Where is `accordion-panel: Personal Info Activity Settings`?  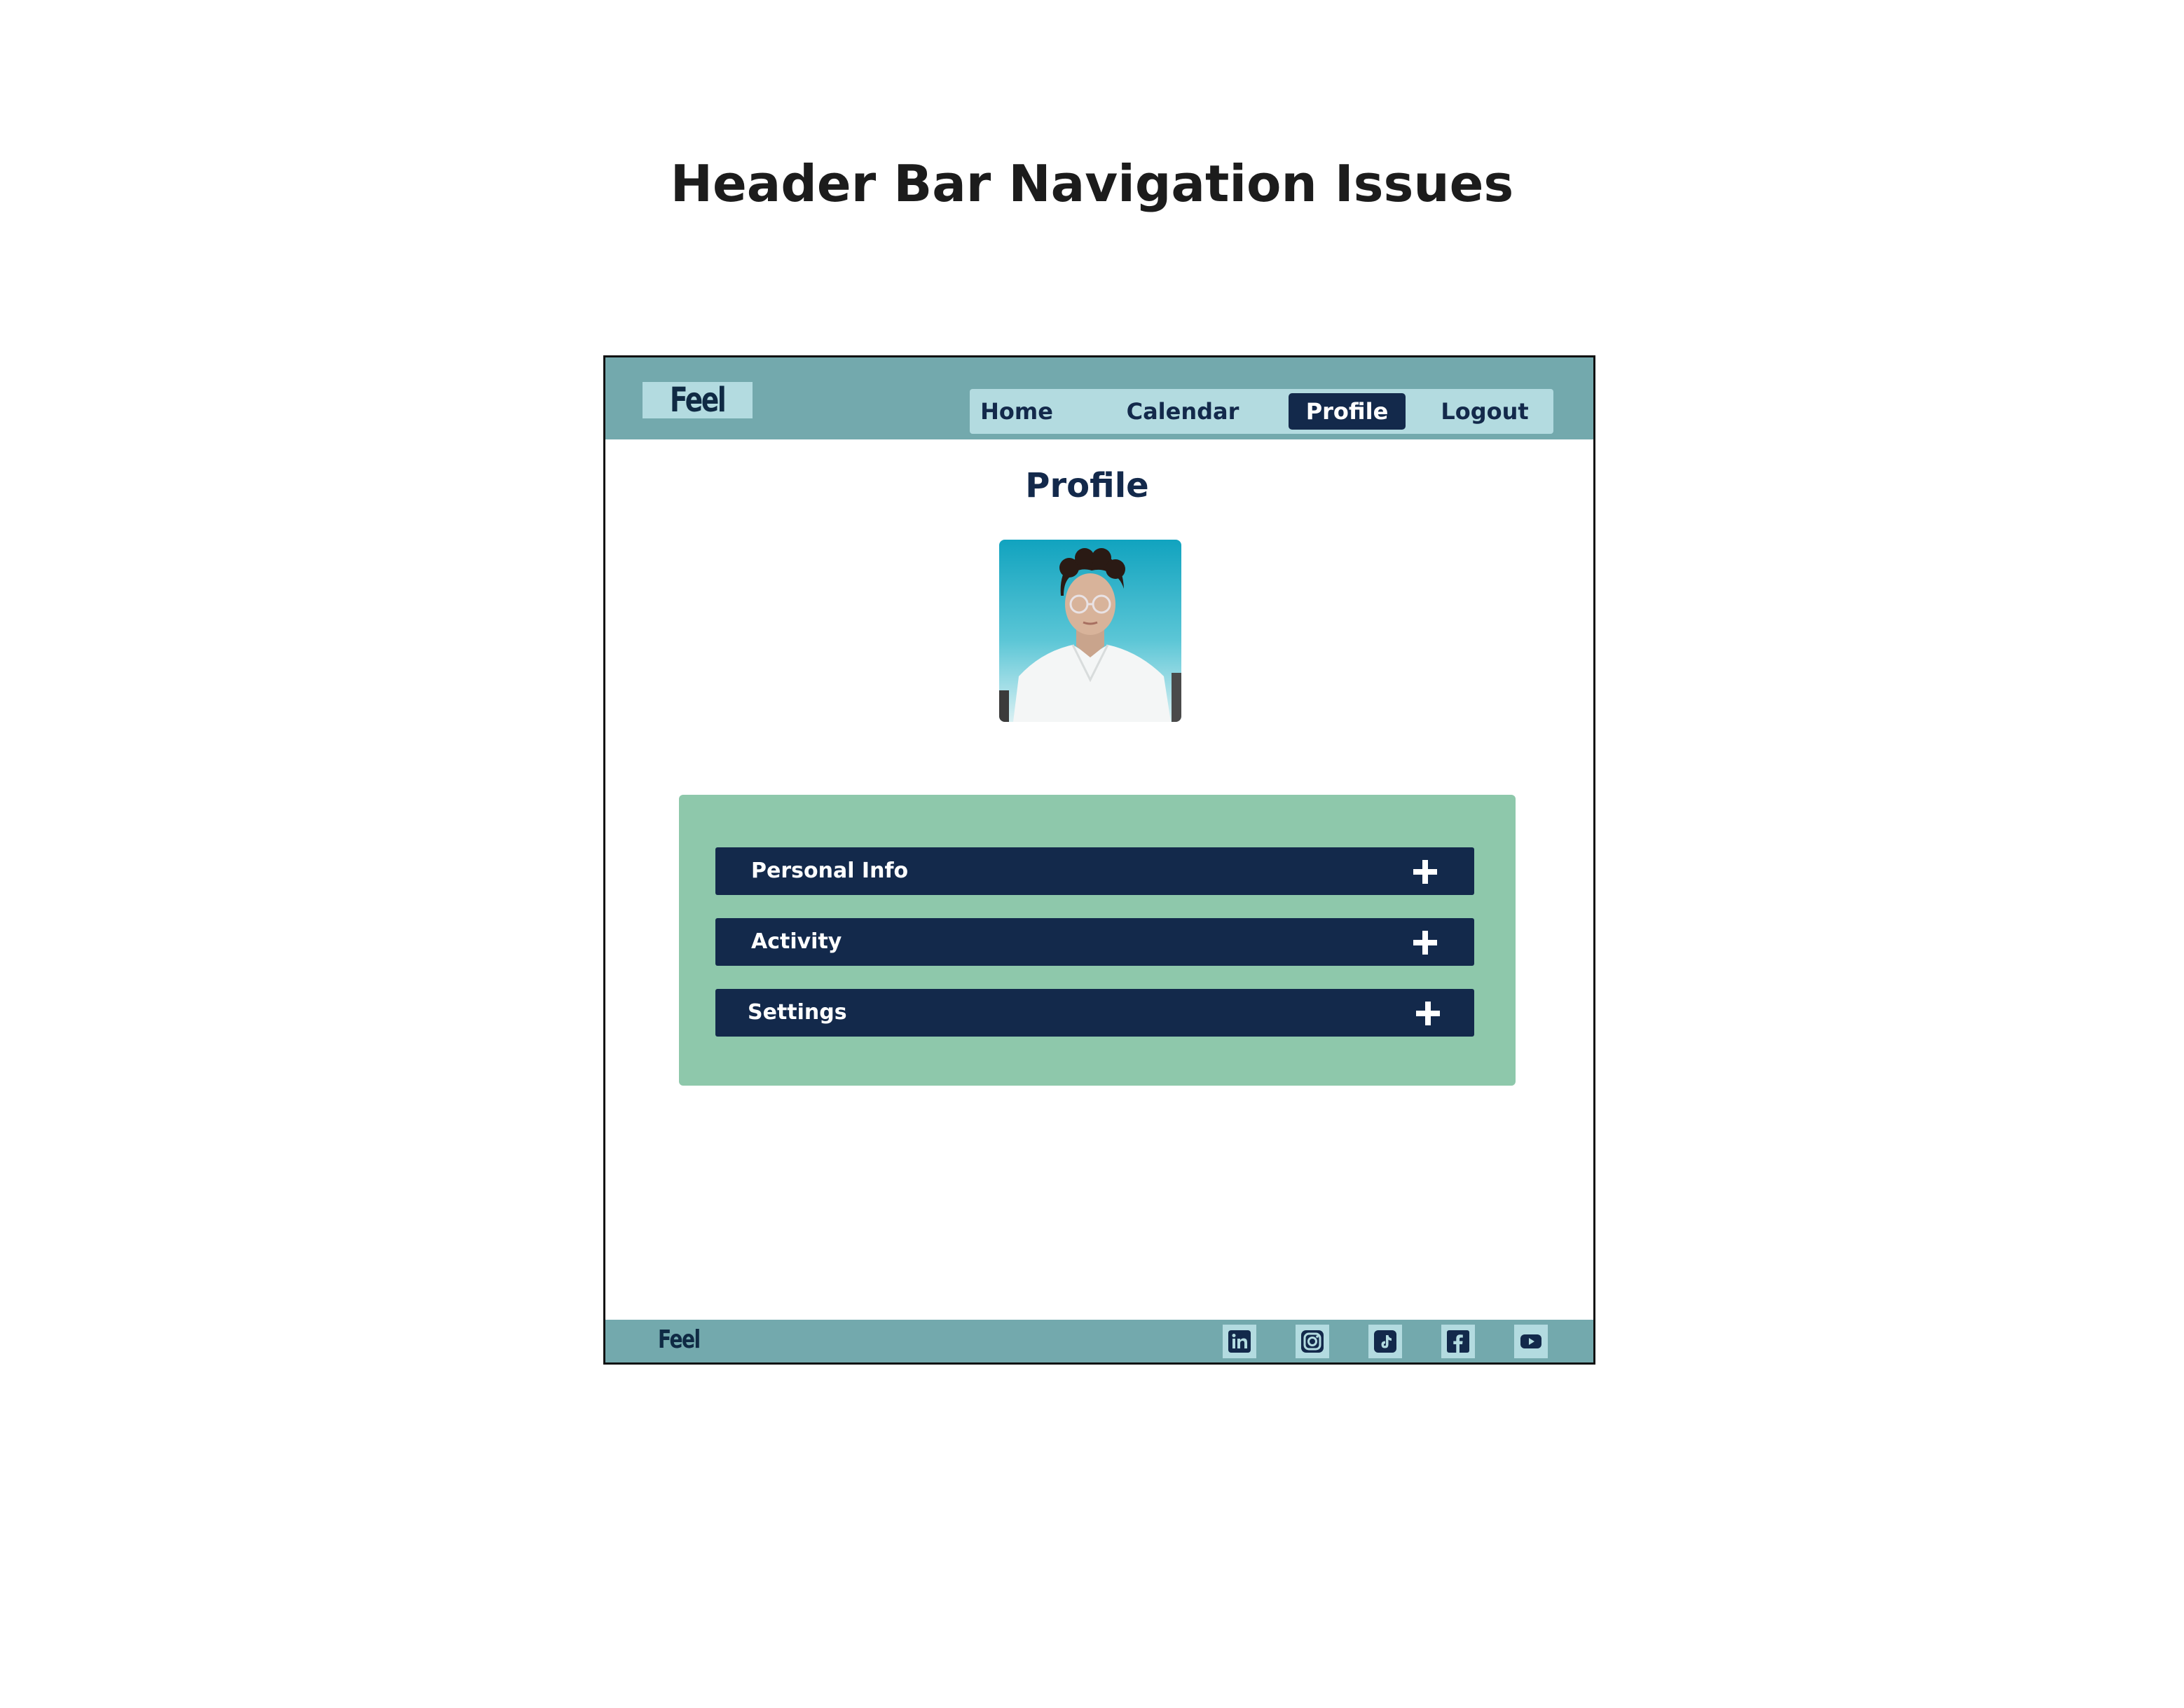
accordion-panel: Personal Info Activity Settings is located at coordinates (1097, 940).